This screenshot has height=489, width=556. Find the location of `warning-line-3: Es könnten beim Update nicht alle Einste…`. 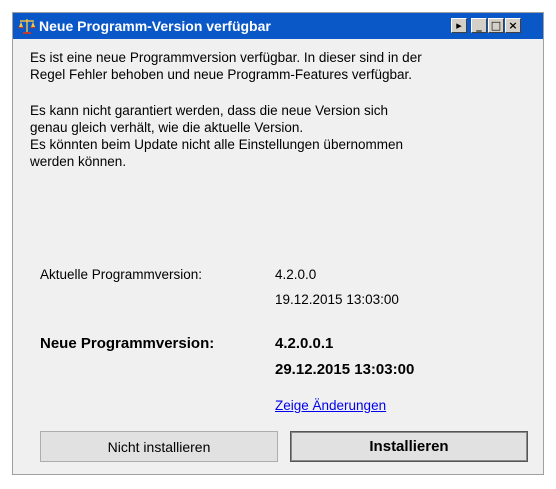

warning-line-3: Es könnten beim Update nicht alle Einste… is located at coordinates (216, 144).